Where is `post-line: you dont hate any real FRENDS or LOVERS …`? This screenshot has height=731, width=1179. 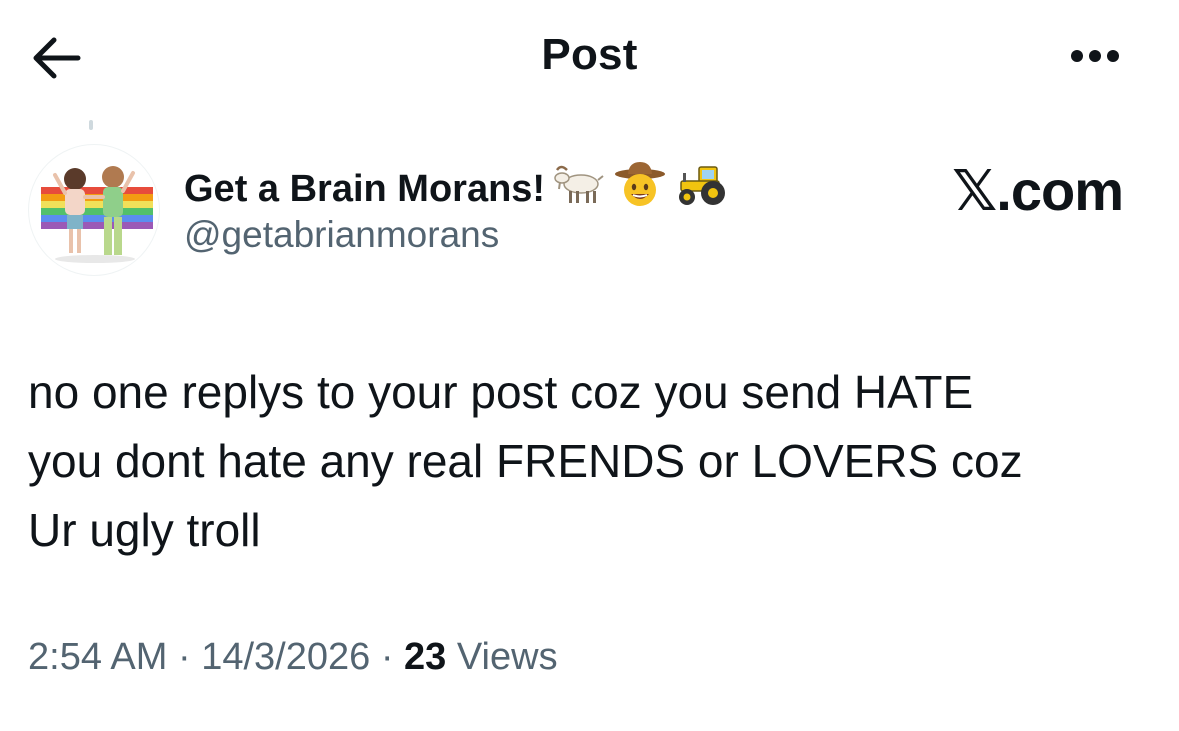 post-line: you dont hate any real FRENDS or LOVERS … is located at coordinates (525, 461).